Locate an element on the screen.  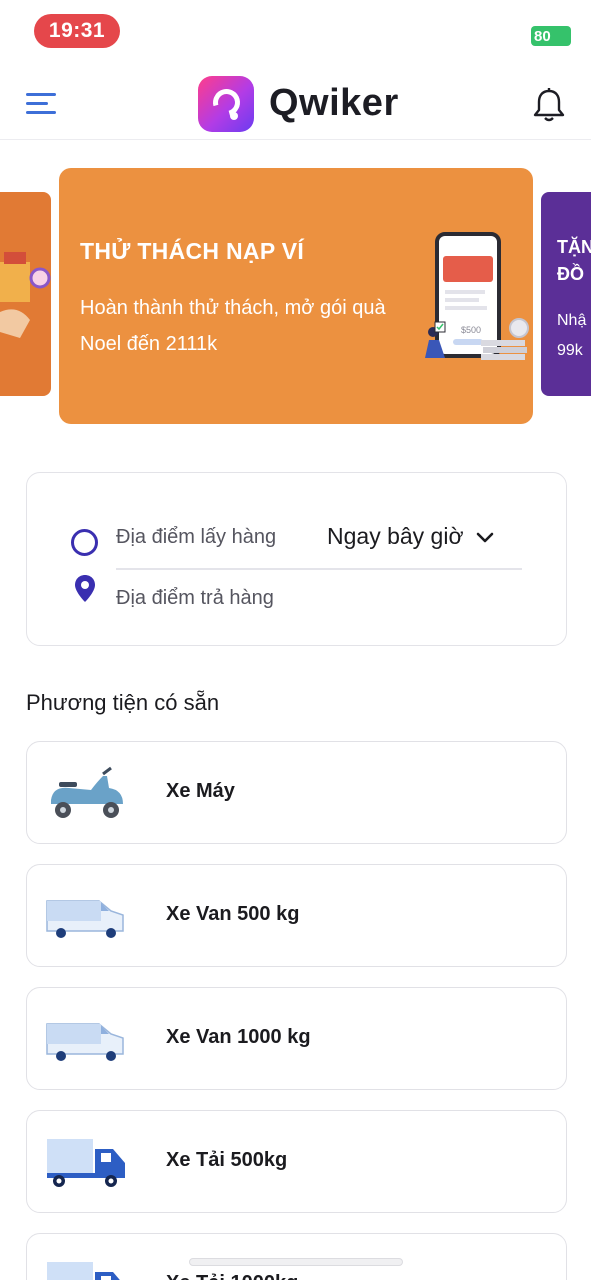
banner-prev-peek is located at coordinates (25, 294).